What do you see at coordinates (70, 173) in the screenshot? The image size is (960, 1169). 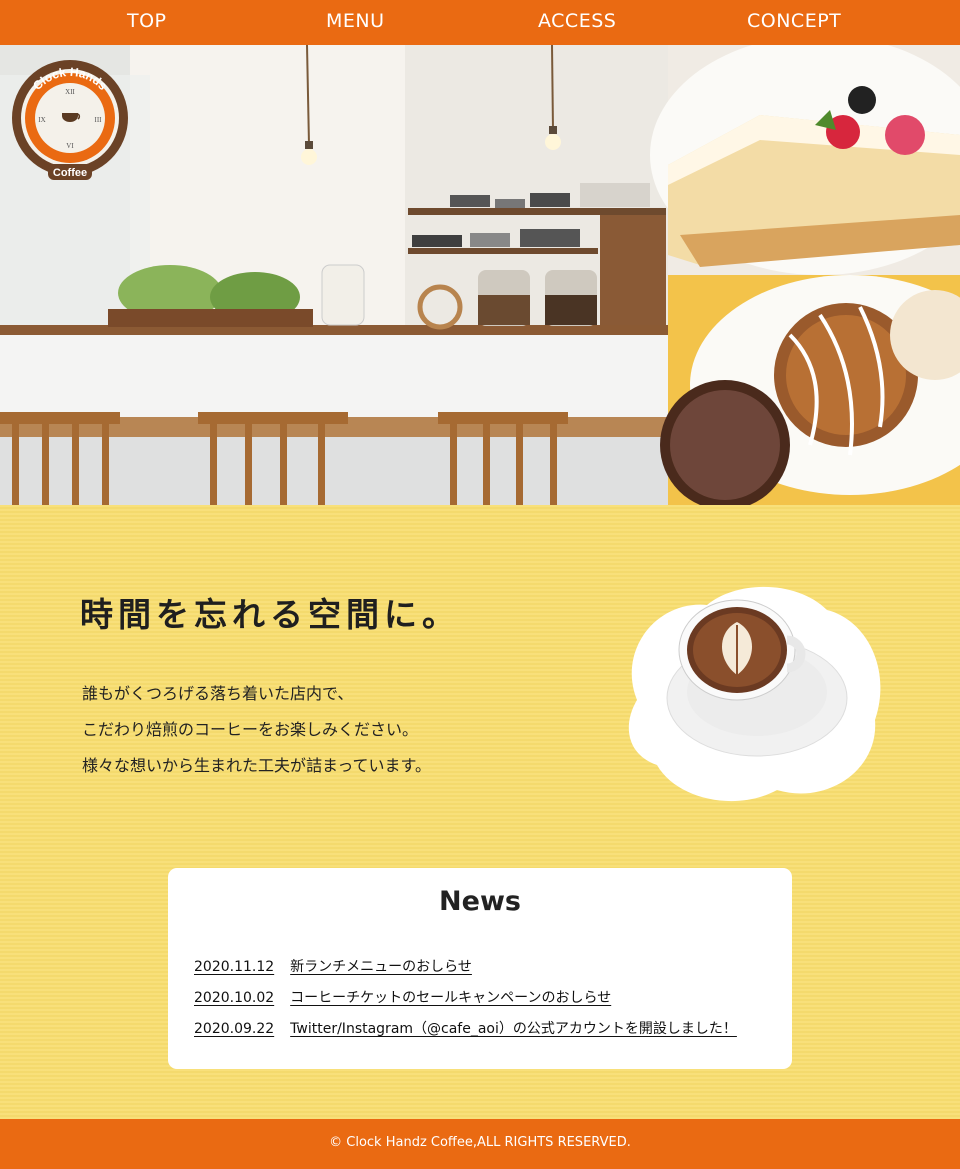 I see `logo-bottom-text: Coffee` at bounding box center [70, 173].